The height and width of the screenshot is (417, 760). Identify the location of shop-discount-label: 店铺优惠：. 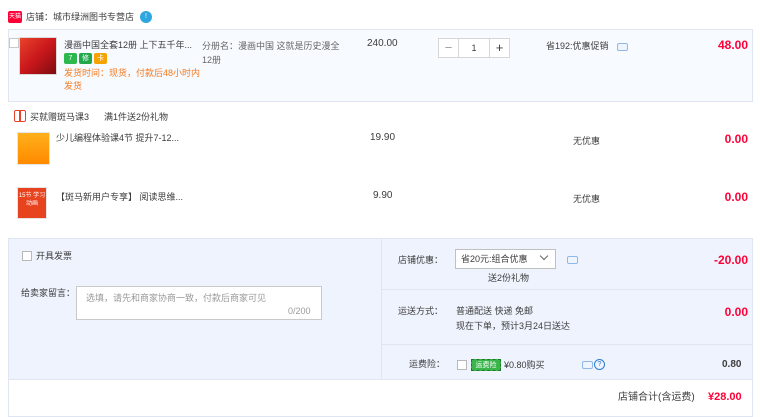
(421, 260).